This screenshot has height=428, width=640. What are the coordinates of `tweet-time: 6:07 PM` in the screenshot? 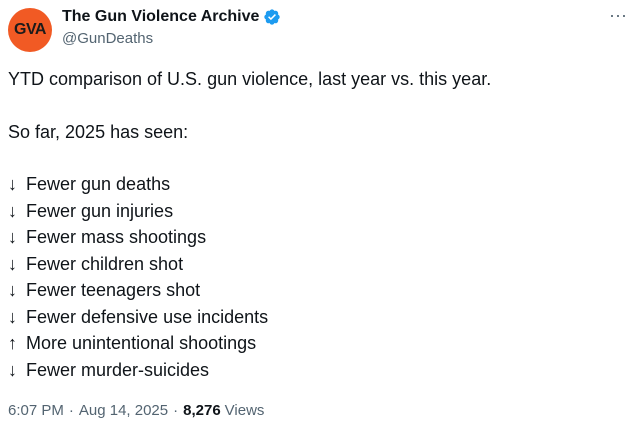 It's located at (36, 410).